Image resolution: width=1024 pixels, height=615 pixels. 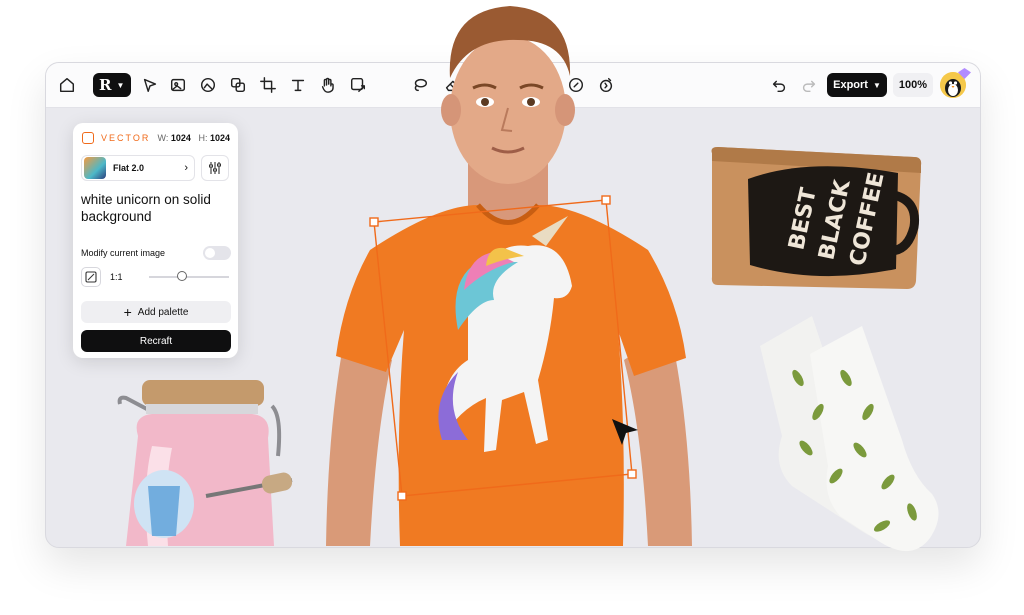 What do you see at coordinates (186, 168) in the screenshot?
I see `chevron-right-icon: ›` at bounding box center [186, 168].